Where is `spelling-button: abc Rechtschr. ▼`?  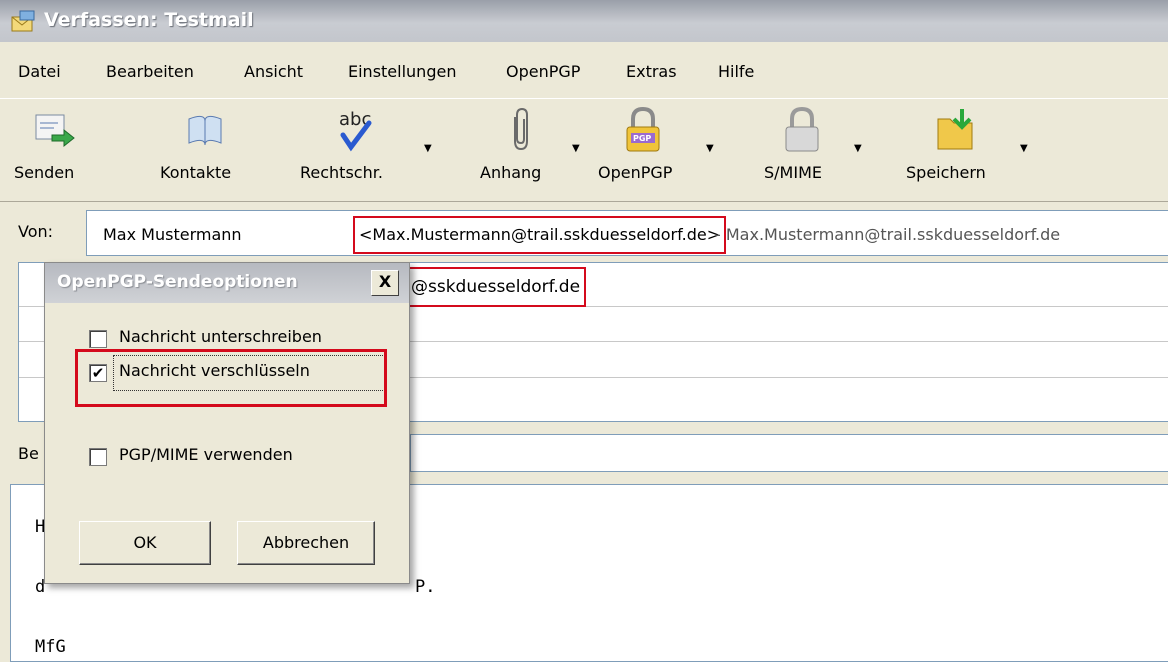 spelling-button: abc Rechtschr. ▼ is located at coordinates (366, 147).